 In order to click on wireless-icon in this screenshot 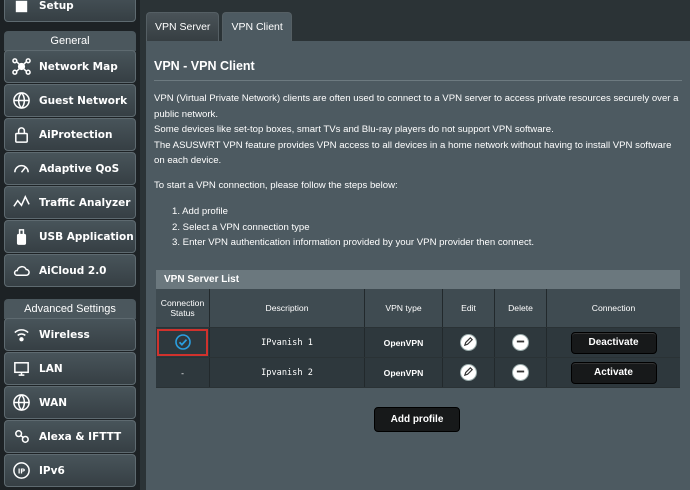, I will do `click(21, 335)`.